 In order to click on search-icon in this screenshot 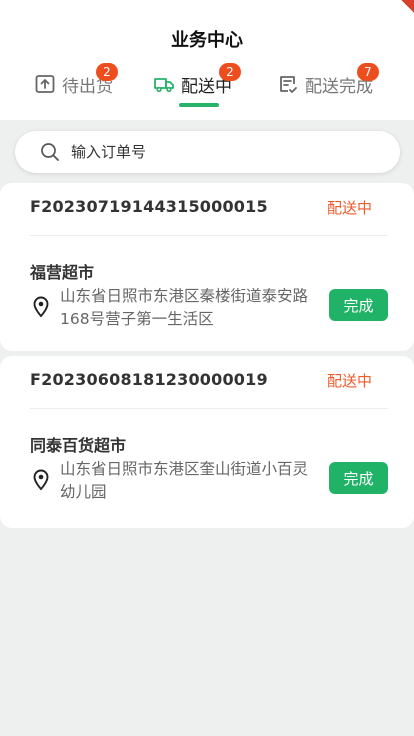, I will do `click(50, 152)`.